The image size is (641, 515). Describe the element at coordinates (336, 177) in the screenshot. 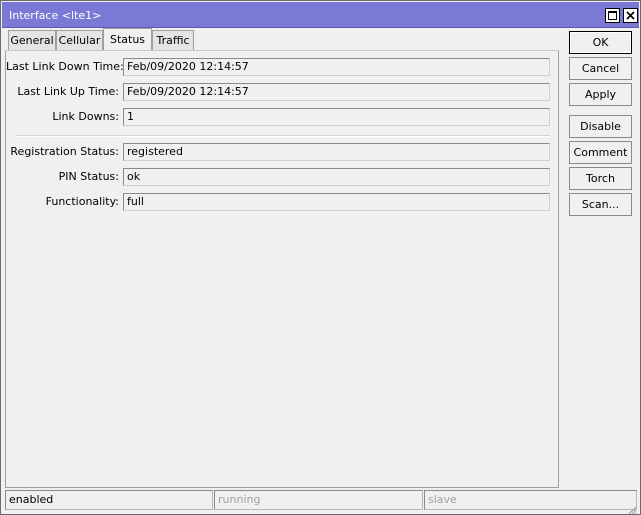

I see `pin-status-value: ok` at that location.